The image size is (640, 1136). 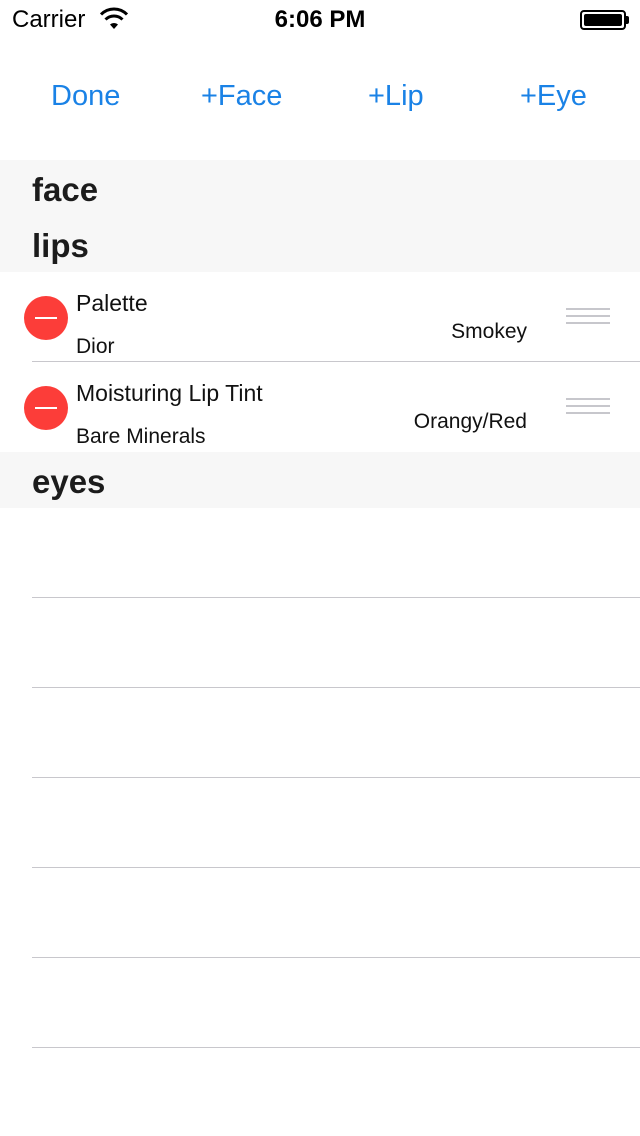 What do you see at coordinates (241, 96) in the screenshot?
I see `add-face-button: +Face` at bounding box center [241, 96].